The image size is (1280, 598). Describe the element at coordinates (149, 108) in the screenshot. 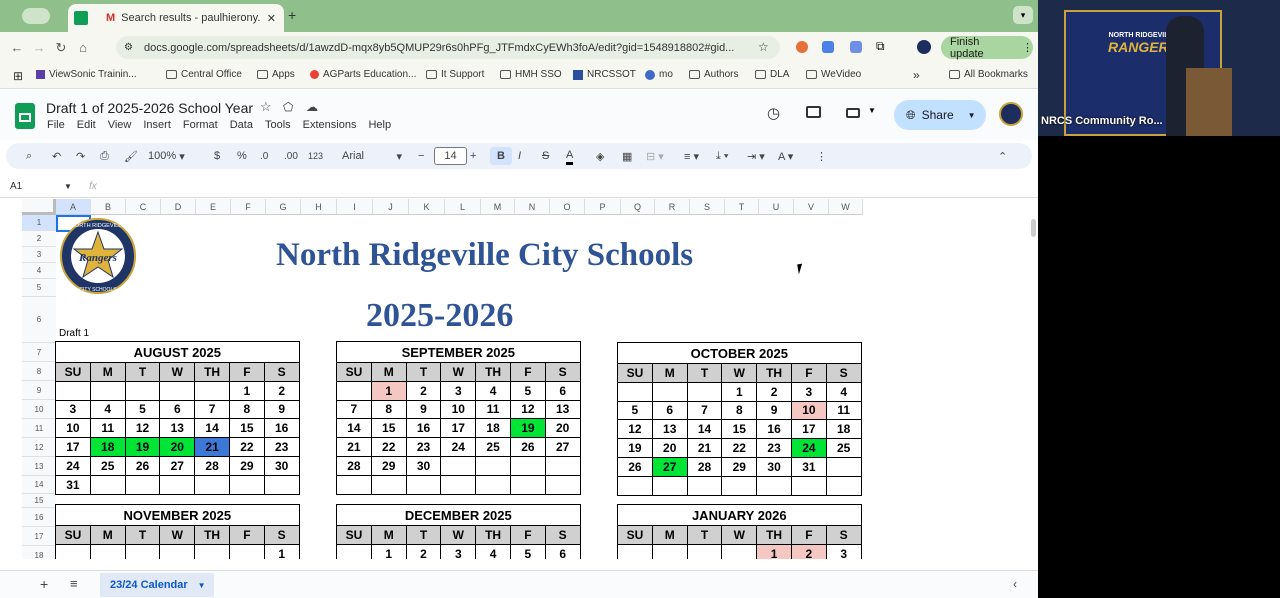

I see `document-title: Draft 1 of 2025-2026 School Year` at that location.